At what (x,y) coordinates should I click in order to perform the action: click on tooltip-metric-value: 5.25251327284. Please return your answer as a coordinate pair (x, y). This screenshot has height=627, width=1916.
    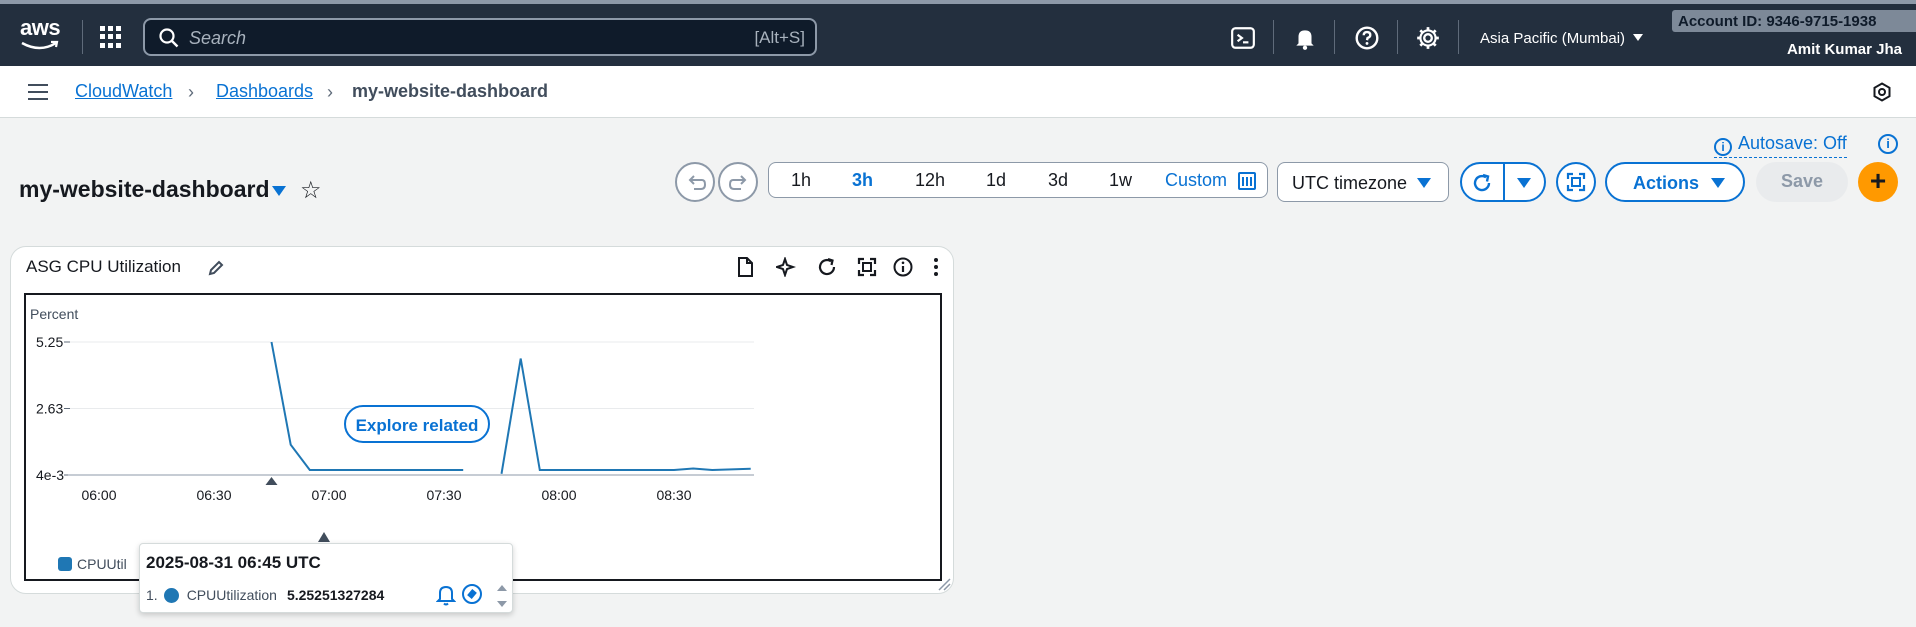
    Looking at the image, I should click on (335, 595).